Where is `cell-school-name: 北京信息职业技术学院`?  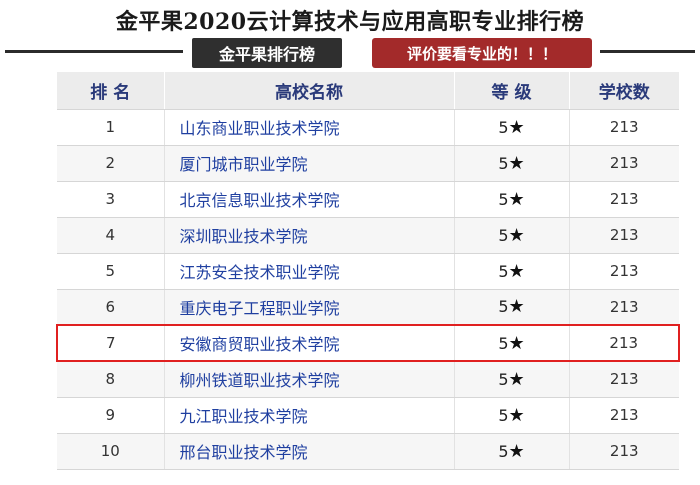
cell-school-name: 北京信息职业技术学院 is located at coordinates (309, 199).